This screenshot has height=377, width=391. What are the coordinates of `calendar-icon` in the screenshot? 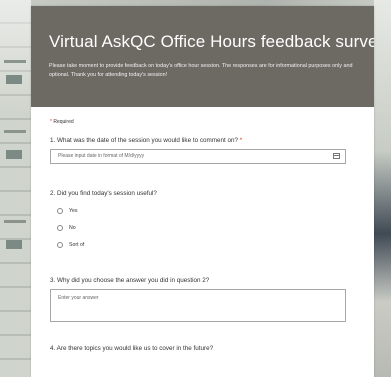 It's located at (336, 156).